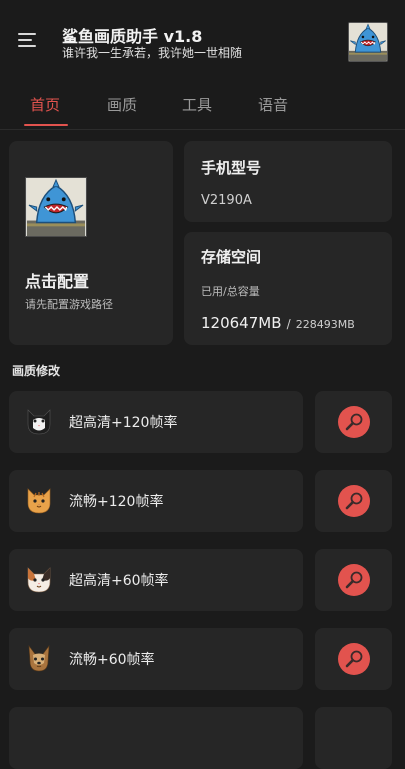 This screenshot has height=769, width=405. I want to click on quality-row: 超高清+120帧率, so click(202, 422).